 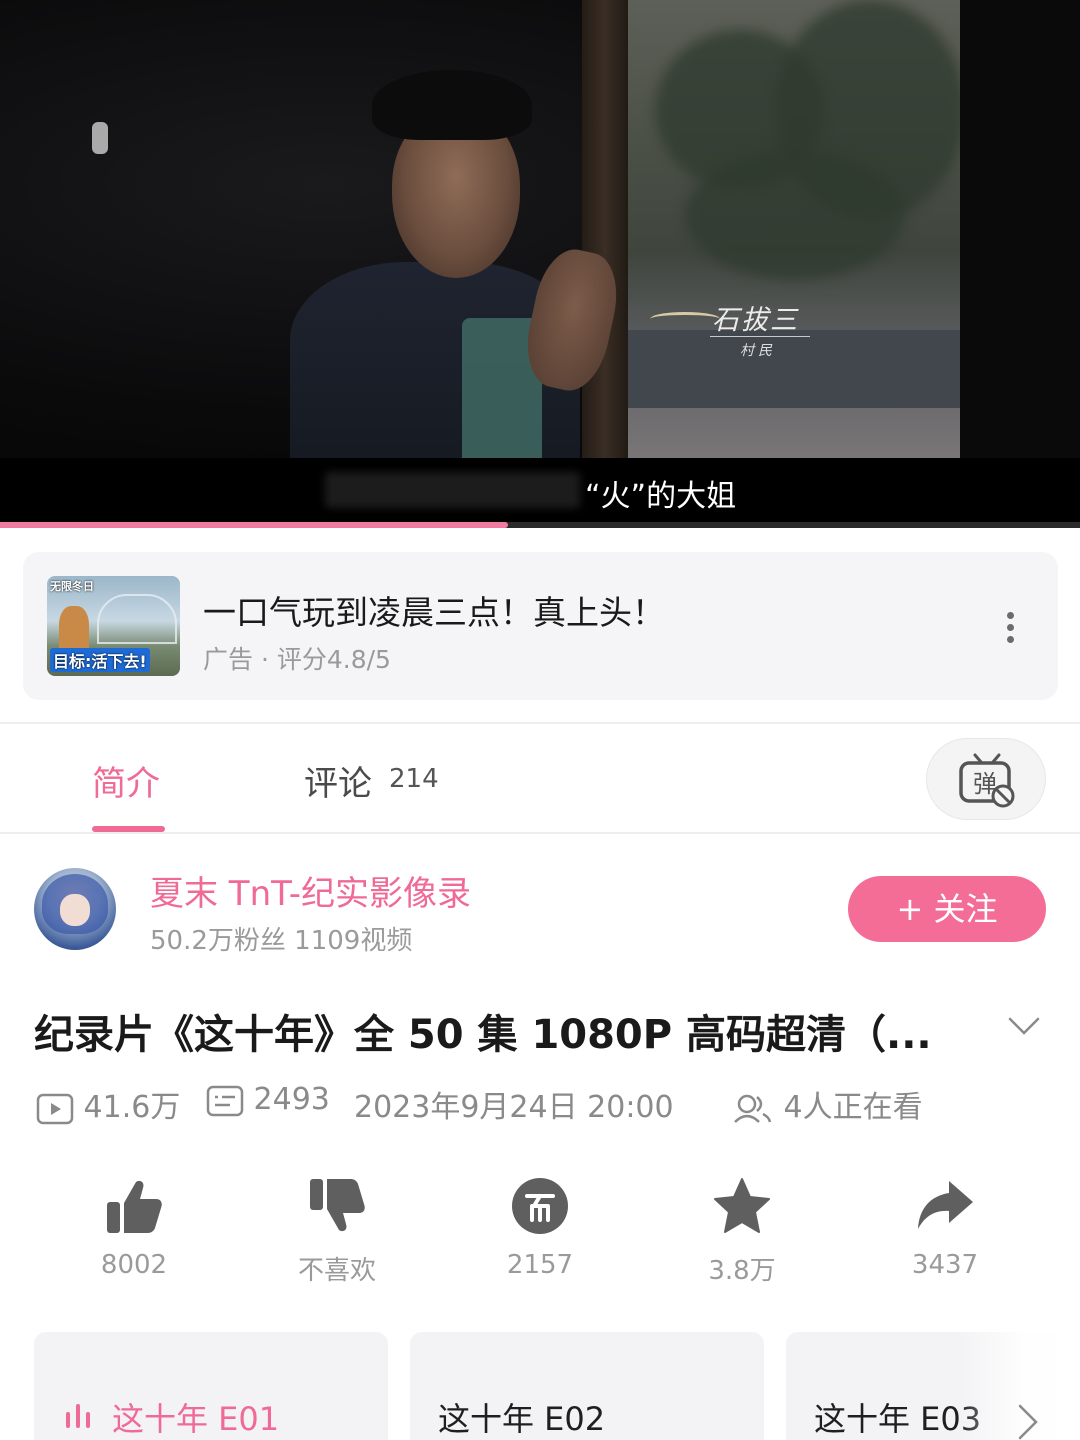 What do you see at coordinates (225, 1100) in the screenshot?
I see `danmaku-count-icon` at bounding box center [225, 1100].